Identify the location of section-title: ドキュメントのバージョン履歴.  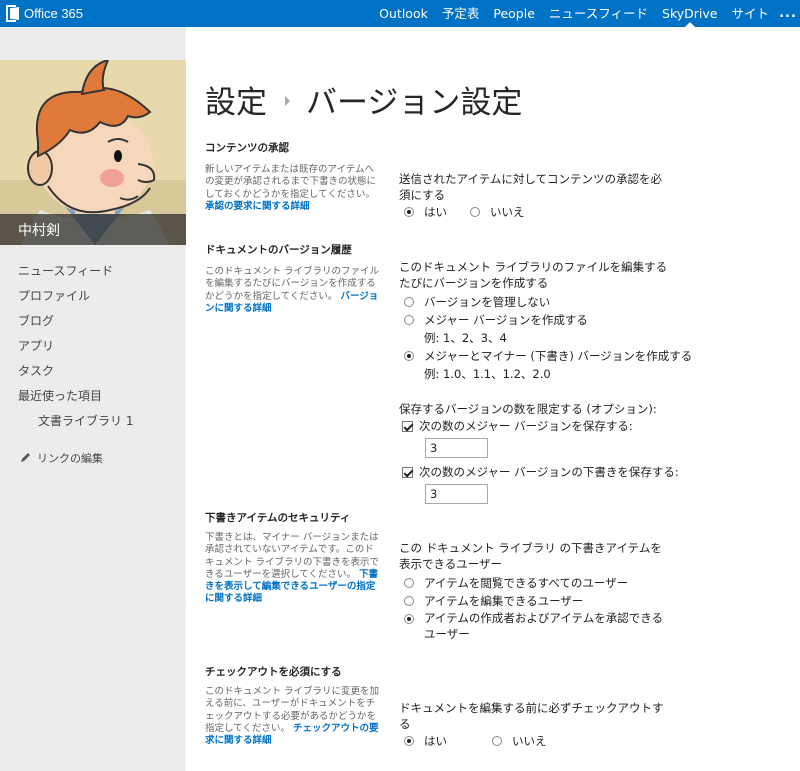
(278, 250).